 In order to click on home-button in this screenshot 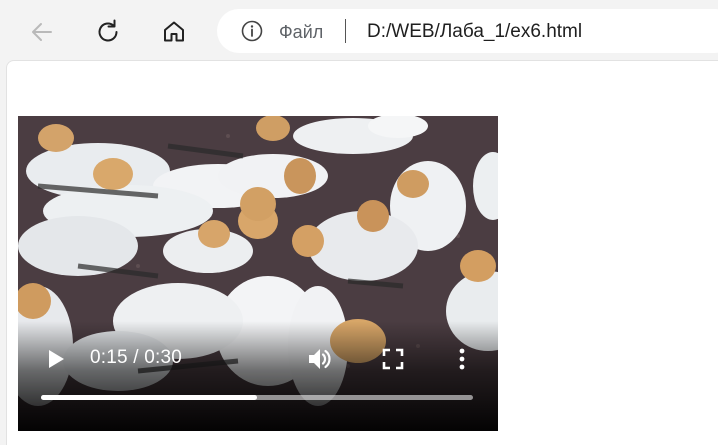, I will do `click(174, 32)`.